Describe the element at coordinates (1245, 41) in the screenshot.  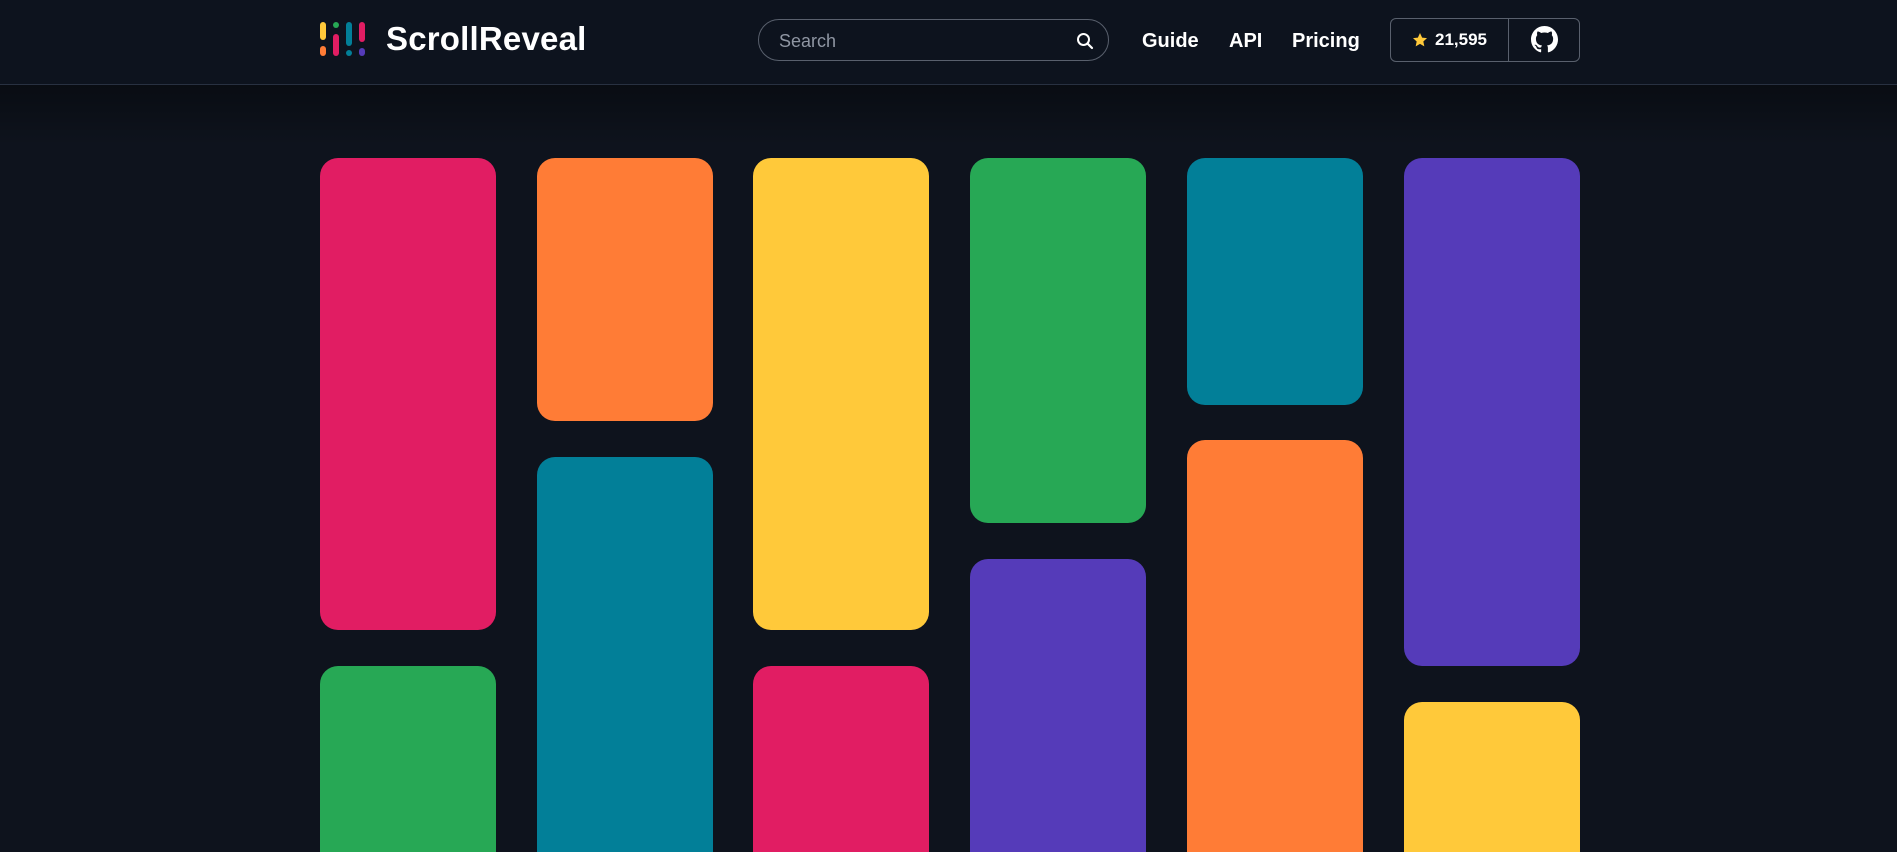
I see `nav-api: API` at that location.